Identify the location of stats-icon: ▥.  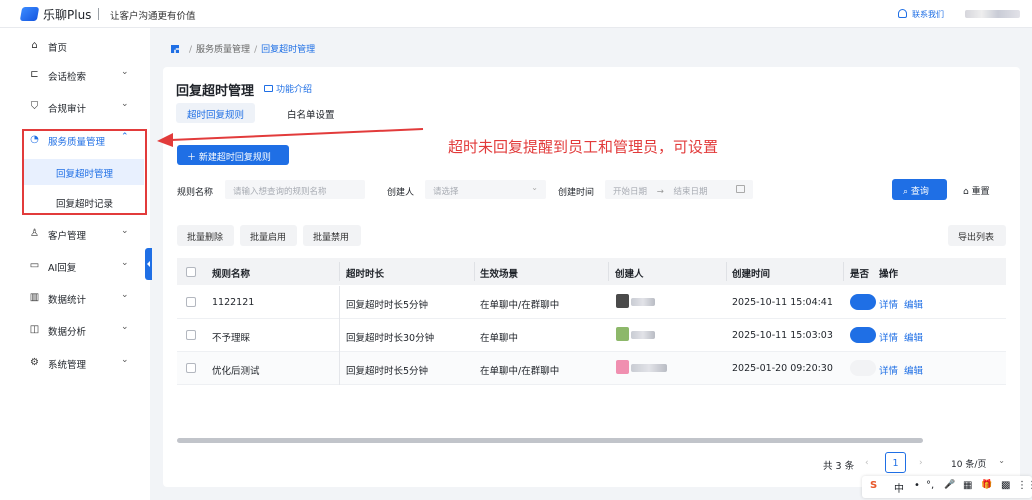
(34, 297).